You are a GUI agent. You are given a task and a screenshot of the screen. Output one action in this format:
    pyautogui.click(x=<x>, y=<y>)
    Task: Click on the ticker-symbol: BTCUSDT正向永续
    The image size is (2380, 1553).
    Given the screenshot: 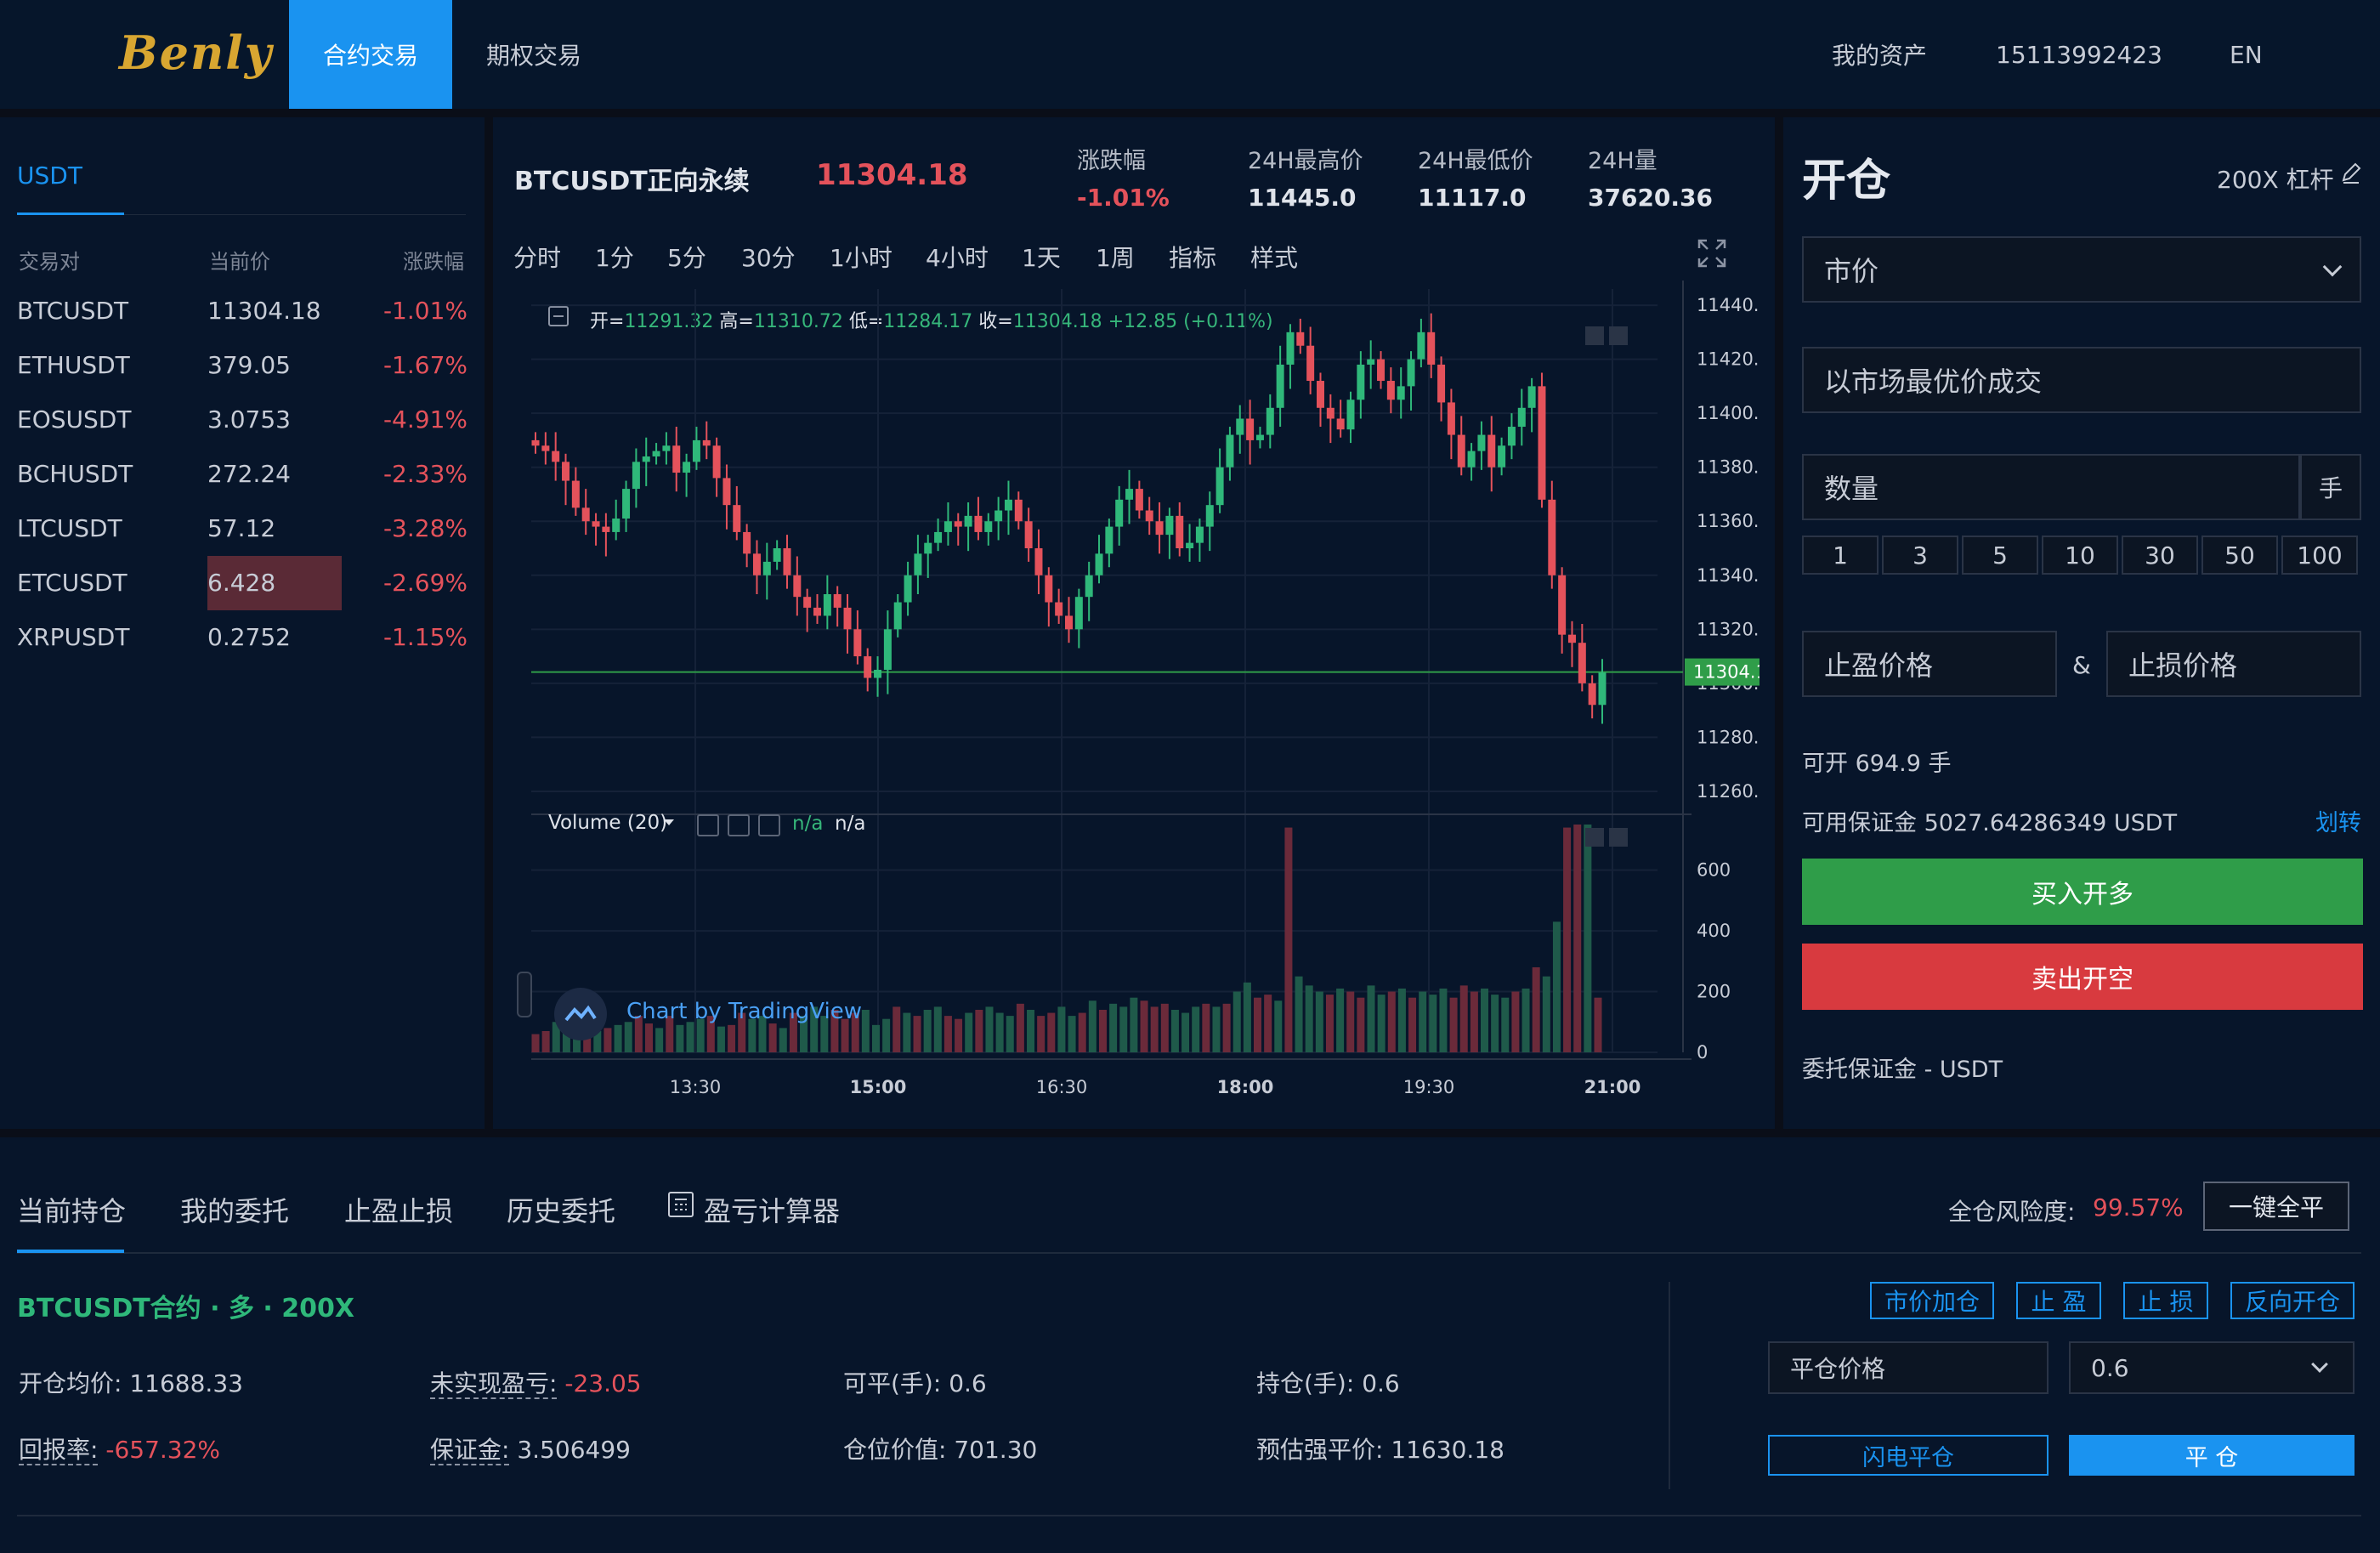 What is the action you would take?
    pyautogui.click(x=632, y=178)
    